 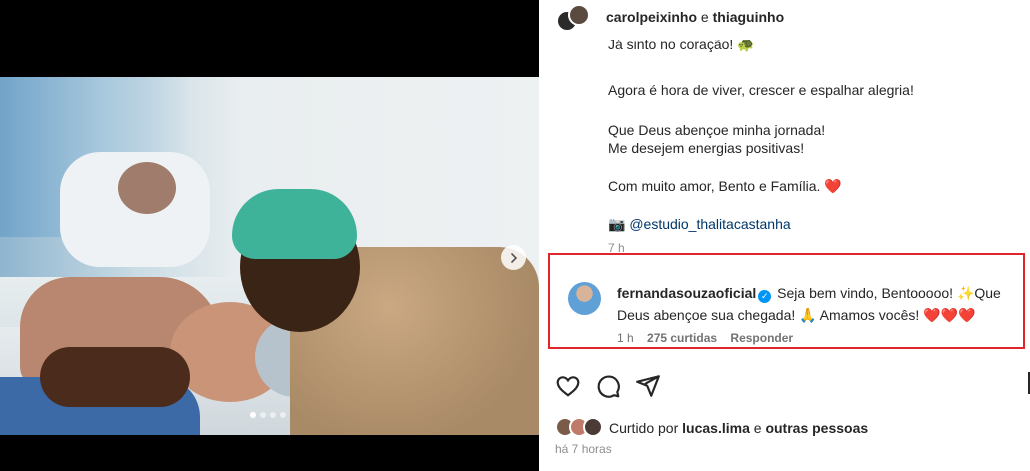 I want to click on author-link: thiaguinho, so click(x=749, y=17).